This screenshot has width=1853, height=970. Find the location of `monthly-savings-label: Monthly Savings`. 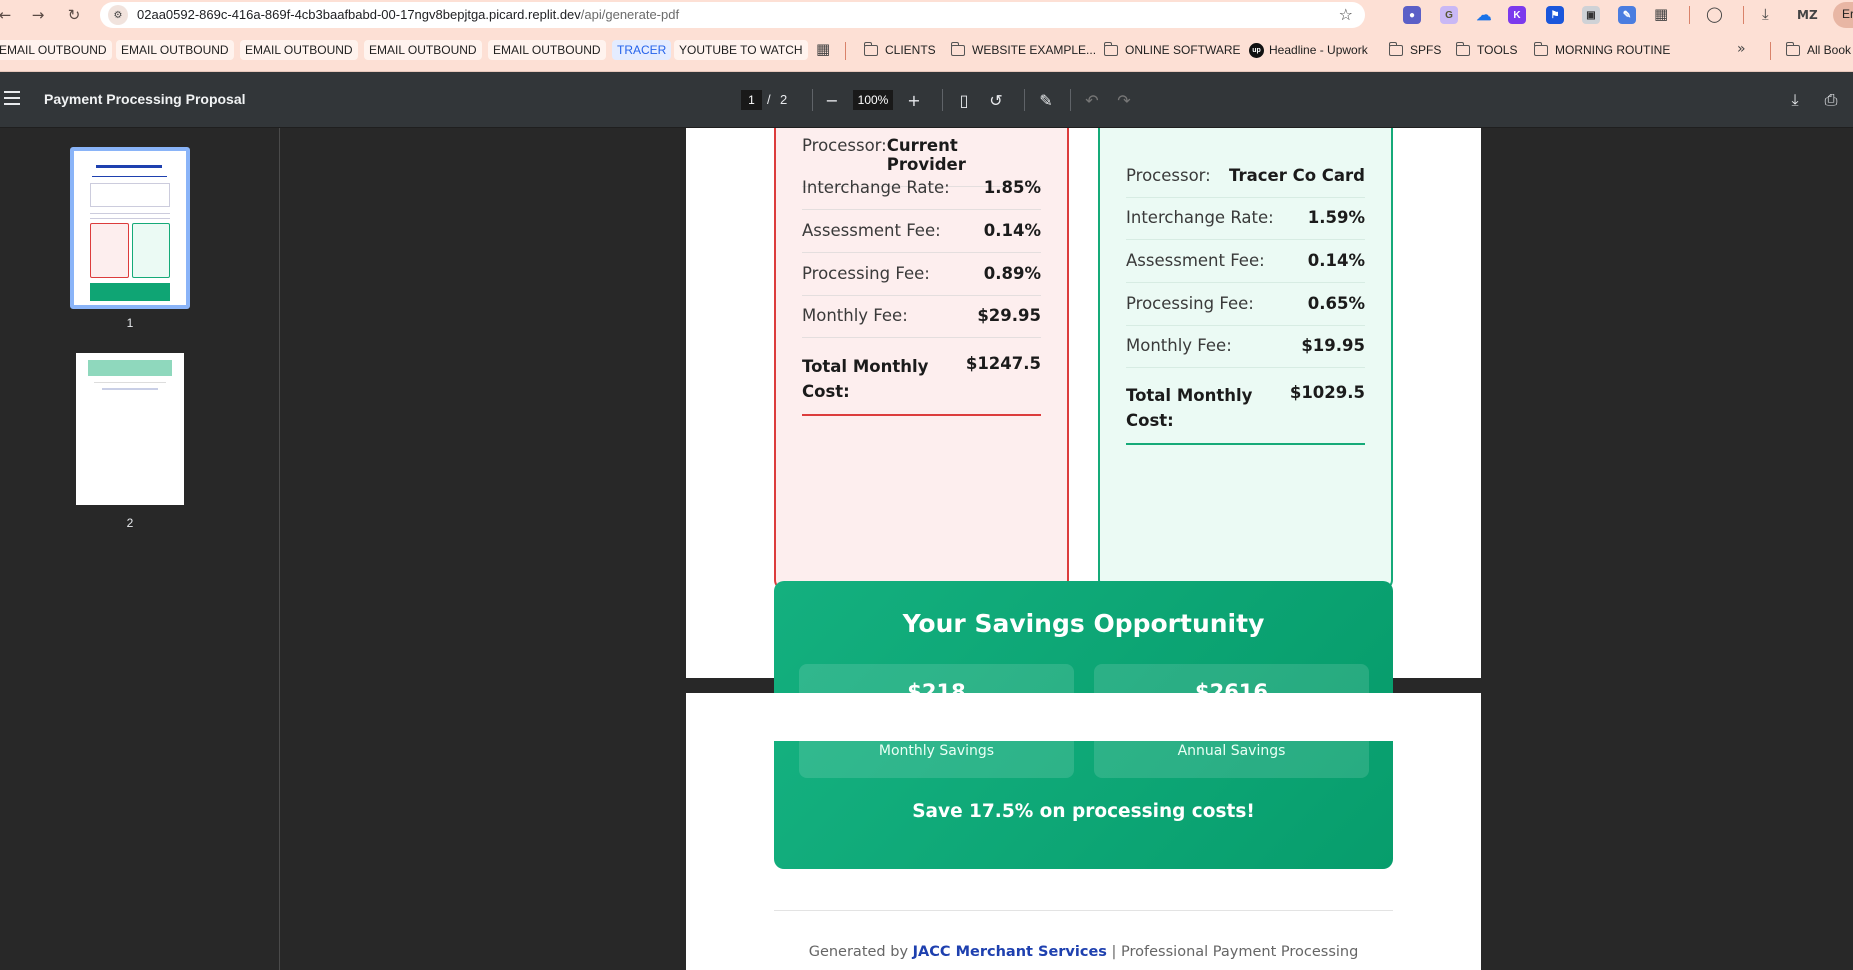

monthly-savings-label: Monthly Savings is located at coordinates (936, 759).